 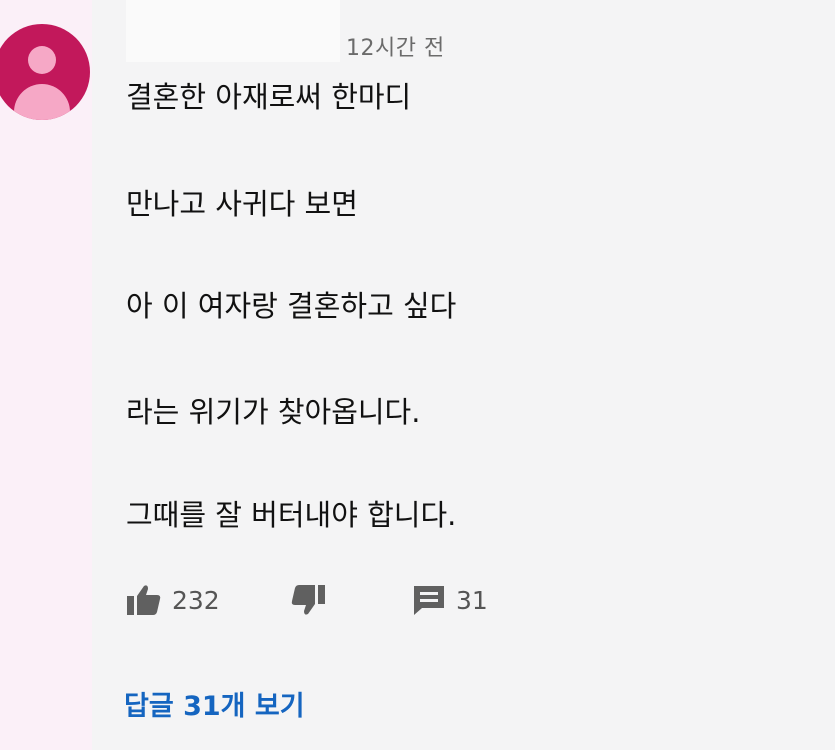 I want to click on comment-actions: 232 31, so click(x=336, y=600).